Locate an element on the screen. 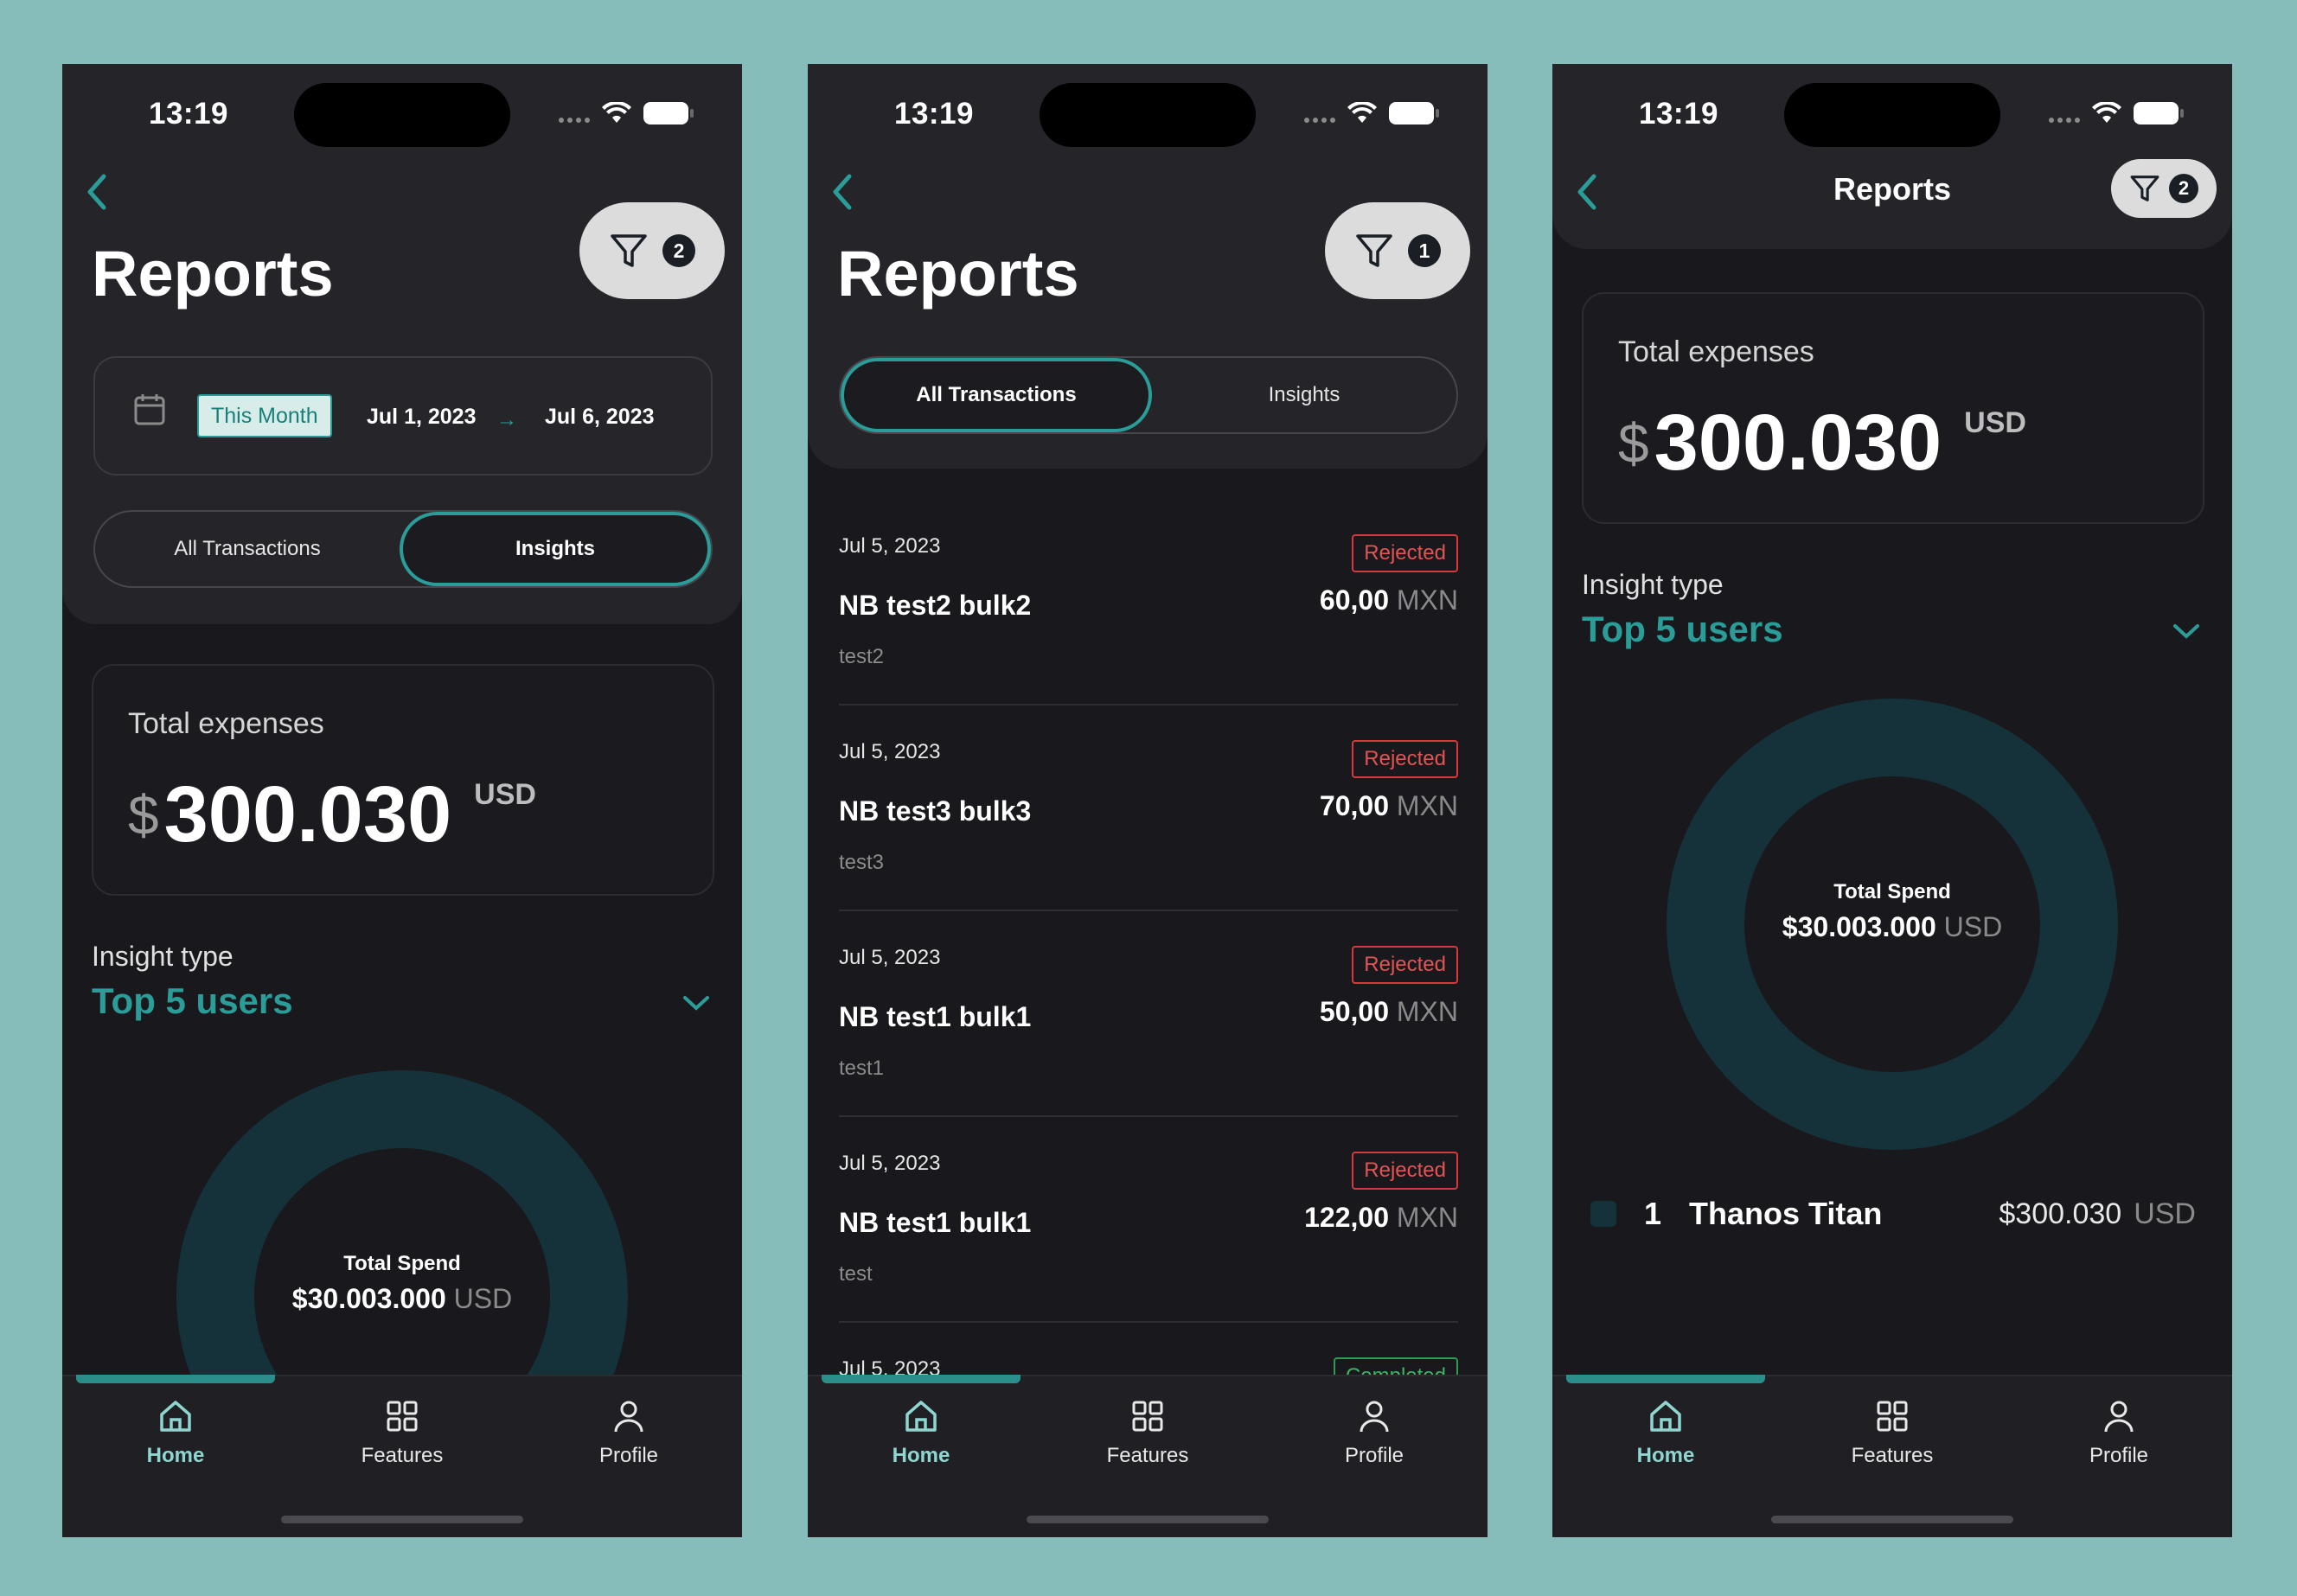 Image resolution: width=2297 pixels, height=1596 pixels. home-icon is located at coordinates (1665, 1416).